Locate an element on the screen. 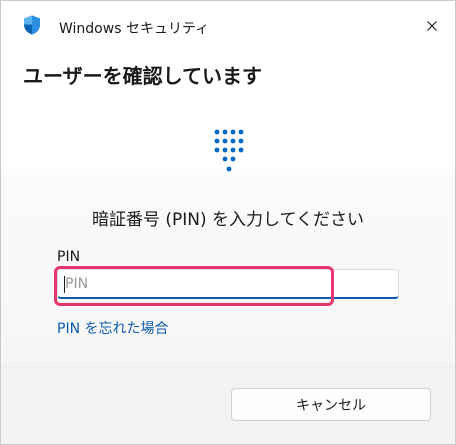 The width and height of the screenshot is (456, 445). window-title: Windows セキュリティ is located at coordinates (134, 29).